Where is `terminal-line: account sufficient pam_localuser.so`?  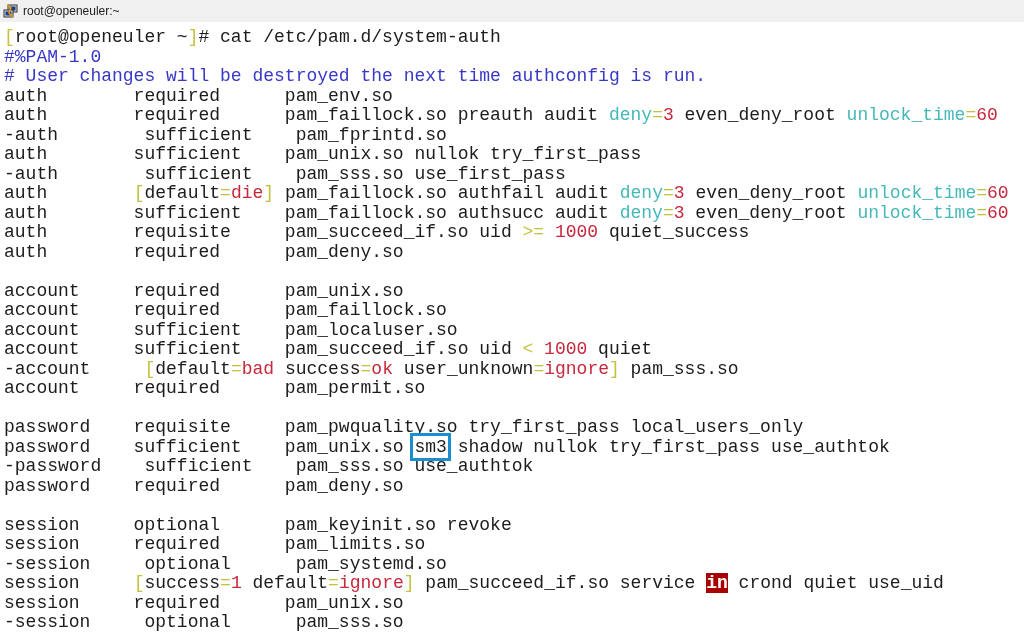
terminal-line: account sufficient pam_localuser.so is located at coordinates (231, 330).